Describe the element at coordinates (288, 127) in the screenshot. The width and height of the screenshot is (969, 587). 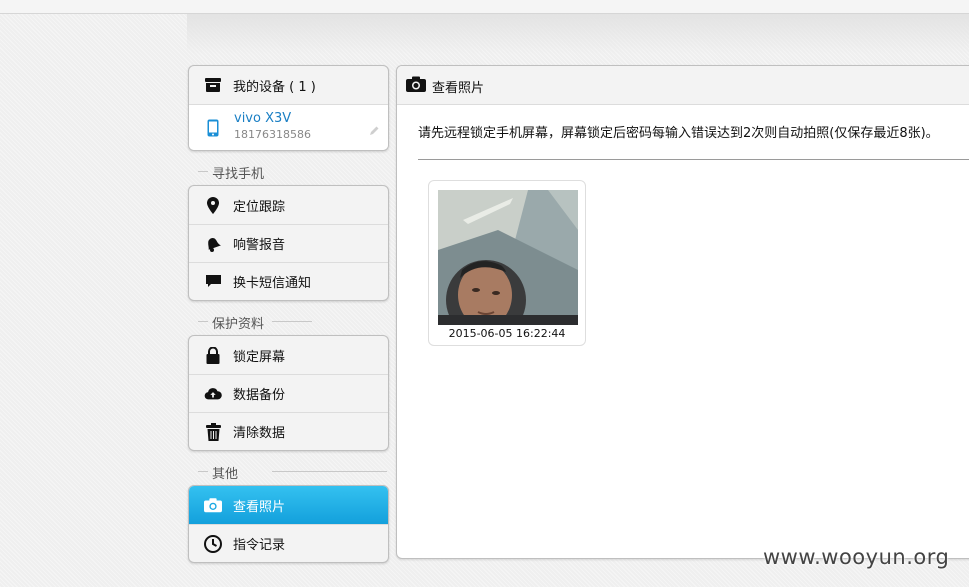
I see `device-item: vivo X3V 18176318586` at that location.